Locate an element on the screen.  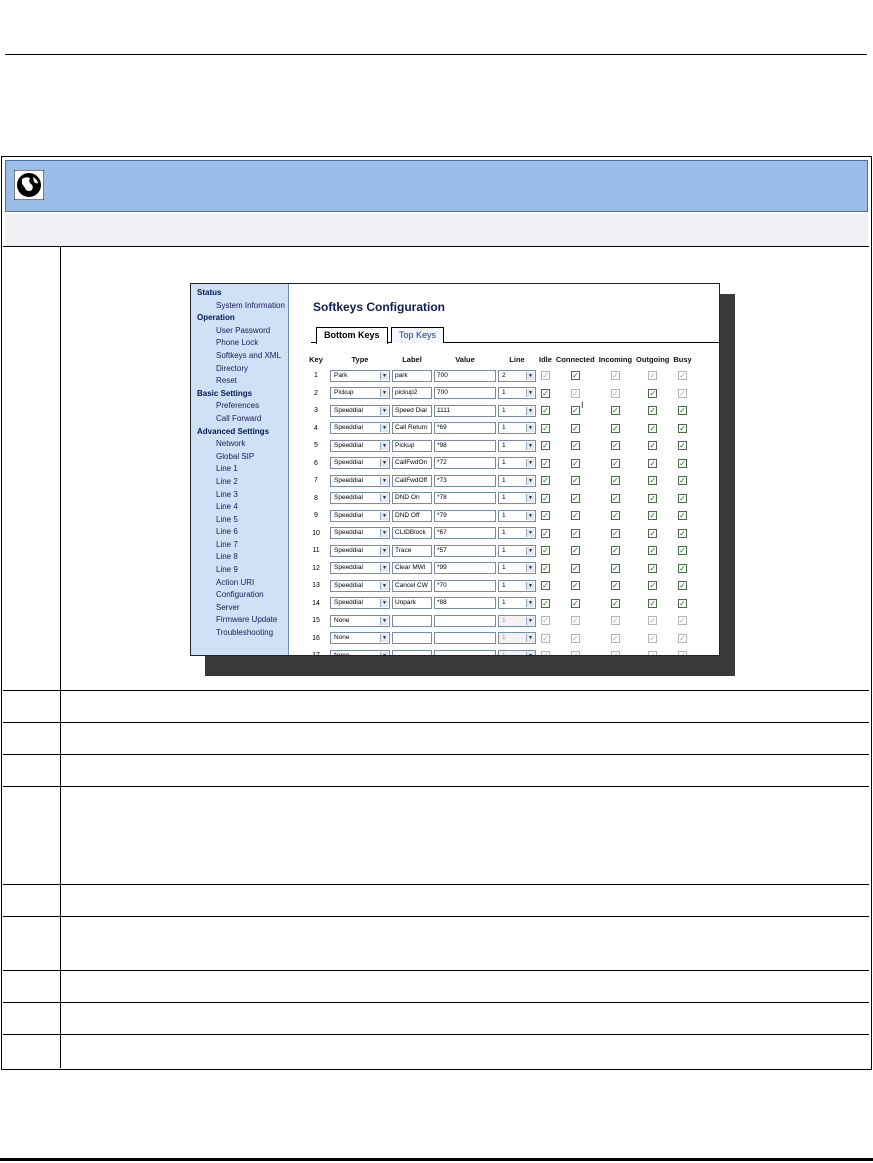
nav-link: Line 3 is located at coordinates (239, 495).